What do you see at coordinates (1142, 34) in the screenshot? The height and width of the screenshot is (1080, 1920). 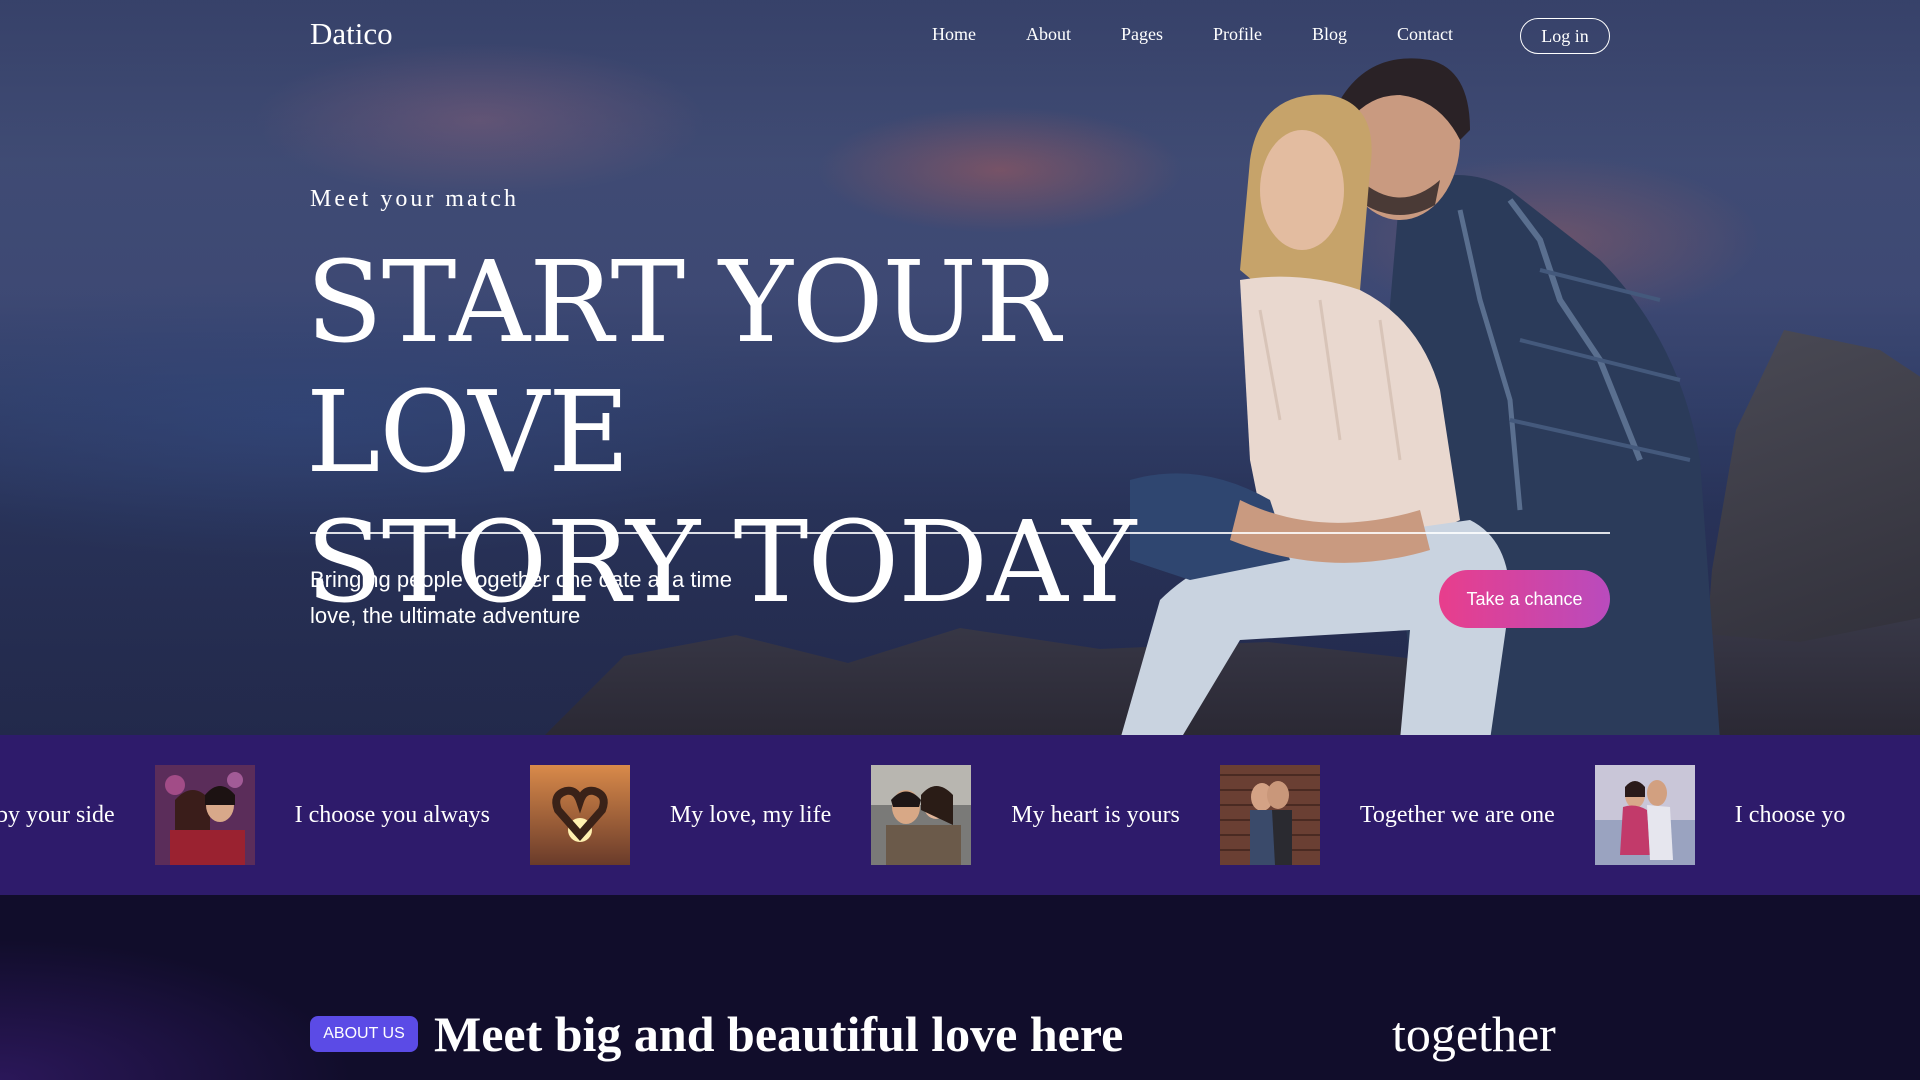 I see `nav-pages: Pages` at bounding box center [1142, 34].